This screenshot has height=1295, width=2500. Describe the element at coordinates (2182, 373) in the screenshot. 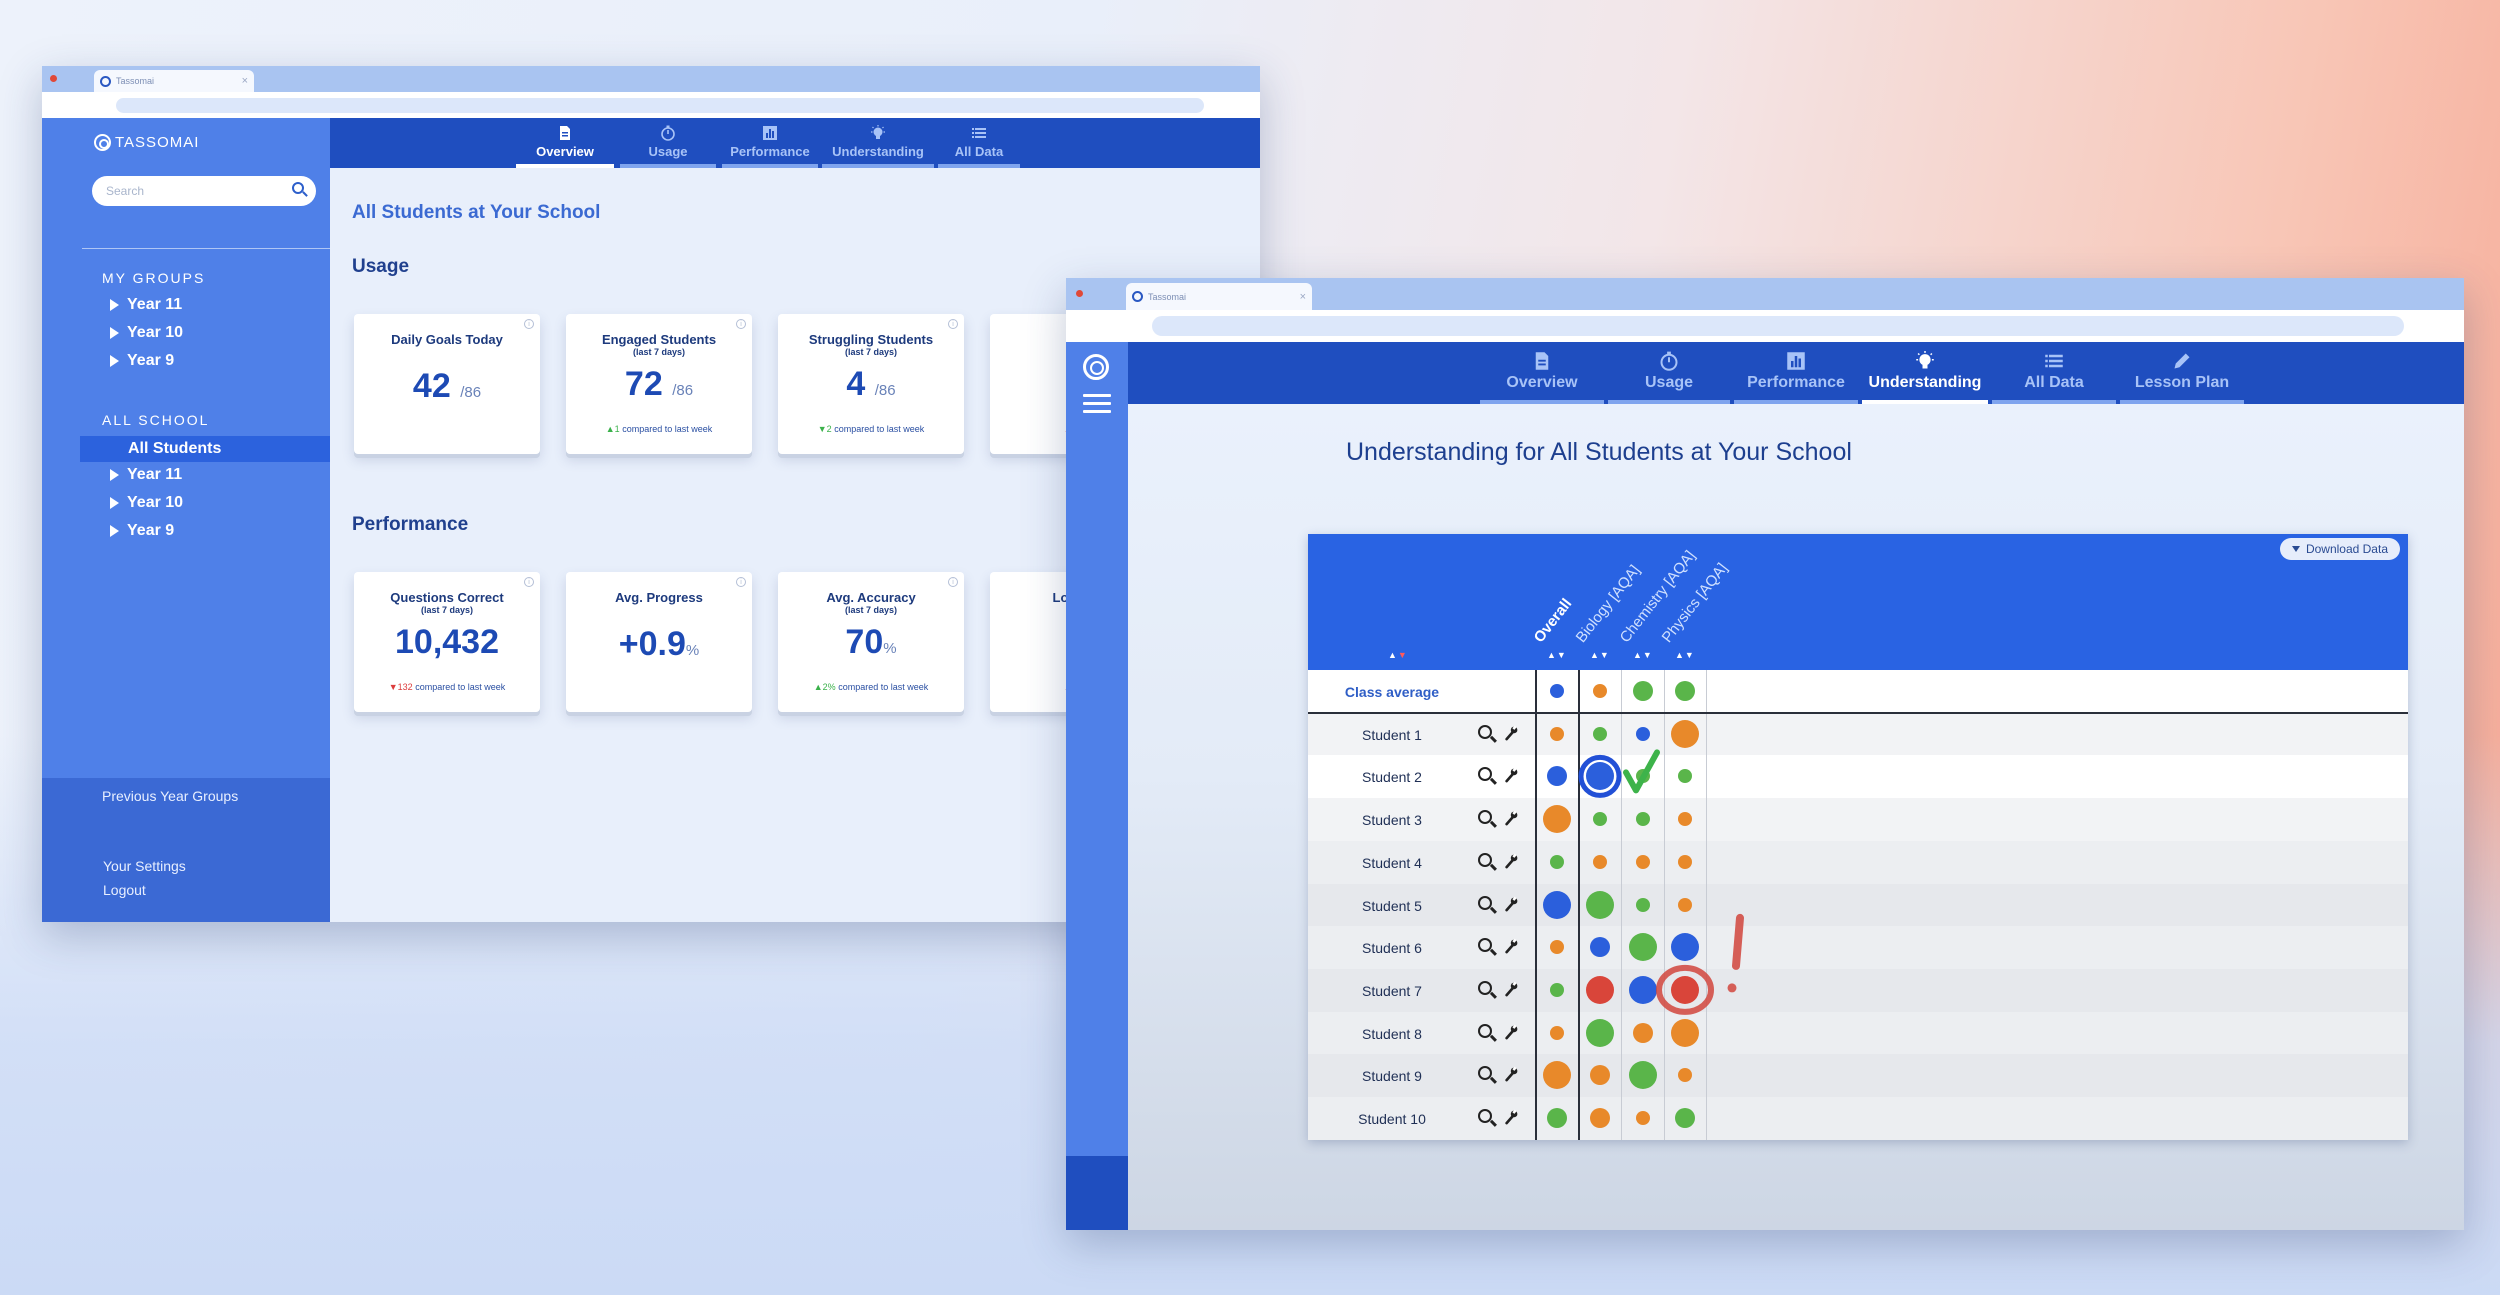

I see `tab-lesson-plan: Lesson Plan` at that location.